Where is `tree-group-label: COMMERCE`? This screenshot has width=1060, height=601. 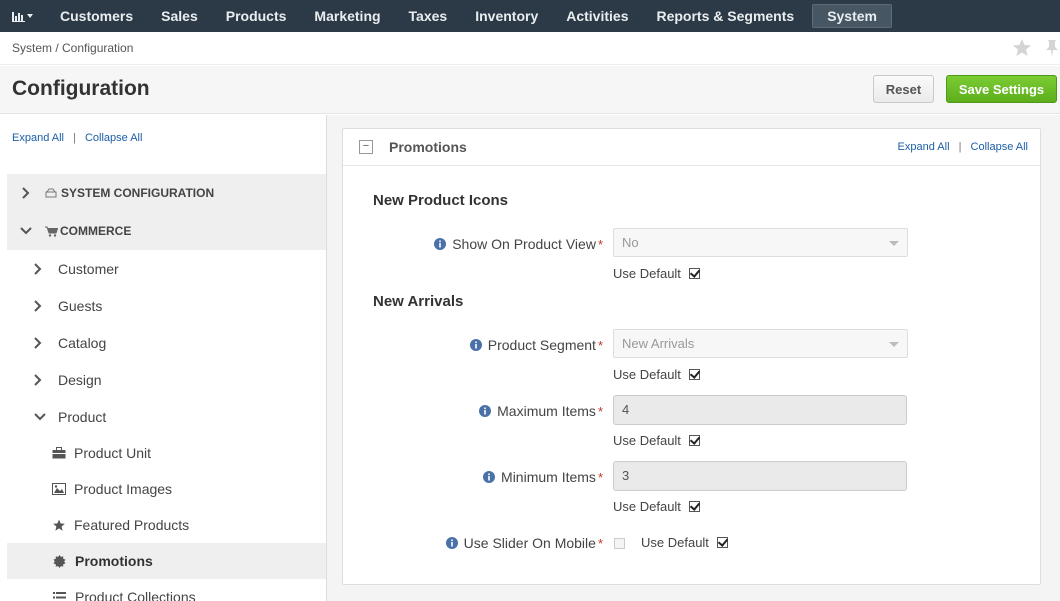
tree-group-label: COMMERCE is located at coordinates (96, 231).